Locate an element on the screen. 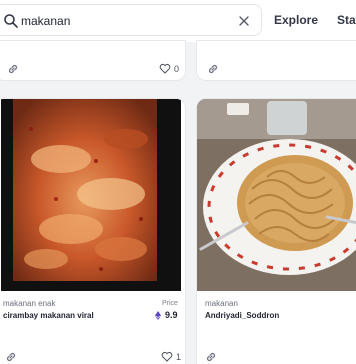 Image resolution: width=356 pixels, height=364 pixels. like-button: 0 is located at coordinates (169, 68).